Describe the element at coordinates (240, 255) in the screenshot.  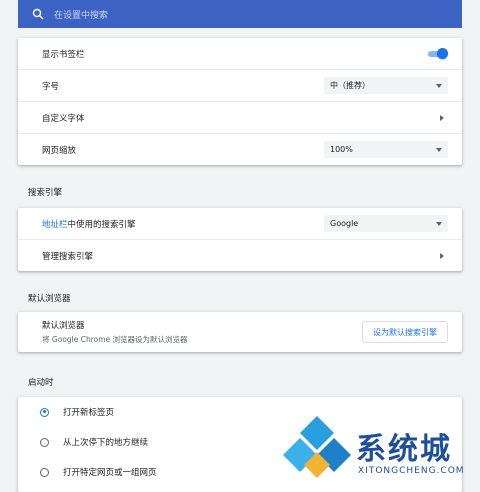
I see `manage-search-engines-row: 管理搜索引擎` at that location.